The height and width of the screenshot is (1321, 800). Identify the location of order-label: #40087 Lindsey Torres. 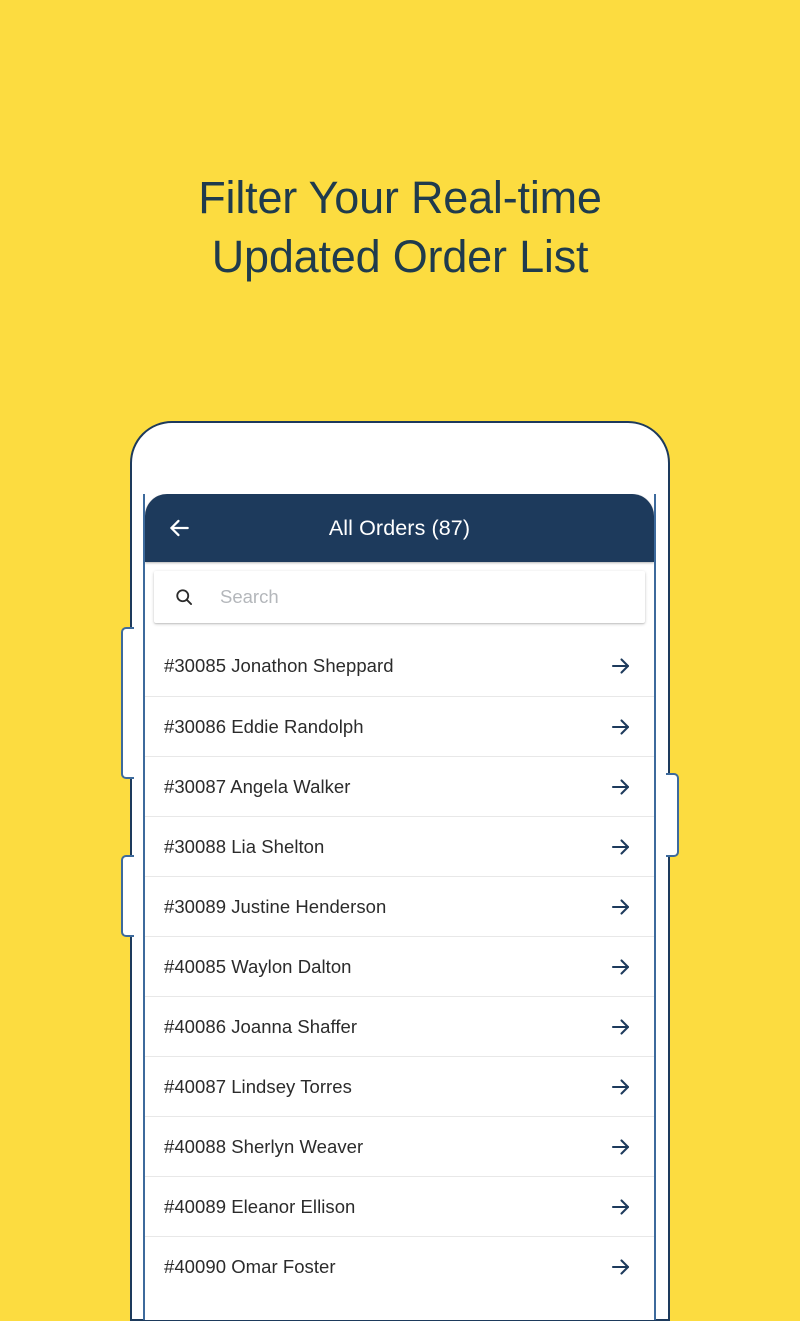
(258, 1086).